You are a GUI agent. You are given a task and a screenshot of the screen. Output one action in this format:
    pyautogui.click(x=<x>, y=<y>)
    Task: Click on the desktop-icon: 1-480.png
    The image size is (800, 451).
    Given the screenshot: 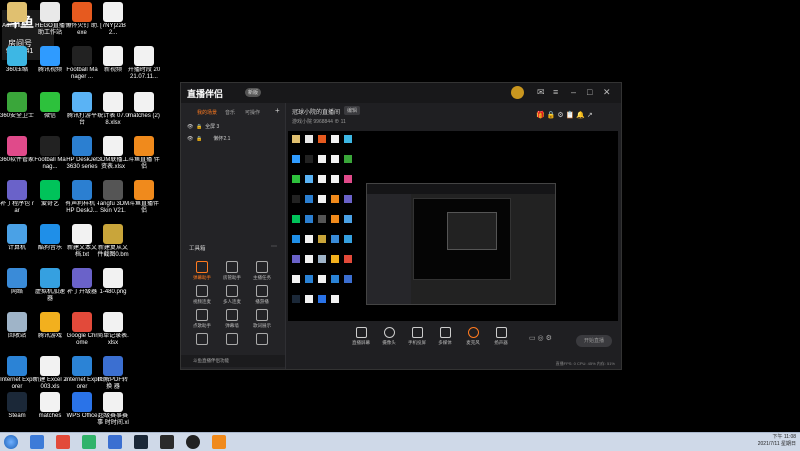 What is the action you would take?
    pyautogui.click(x=113, y=282)
    